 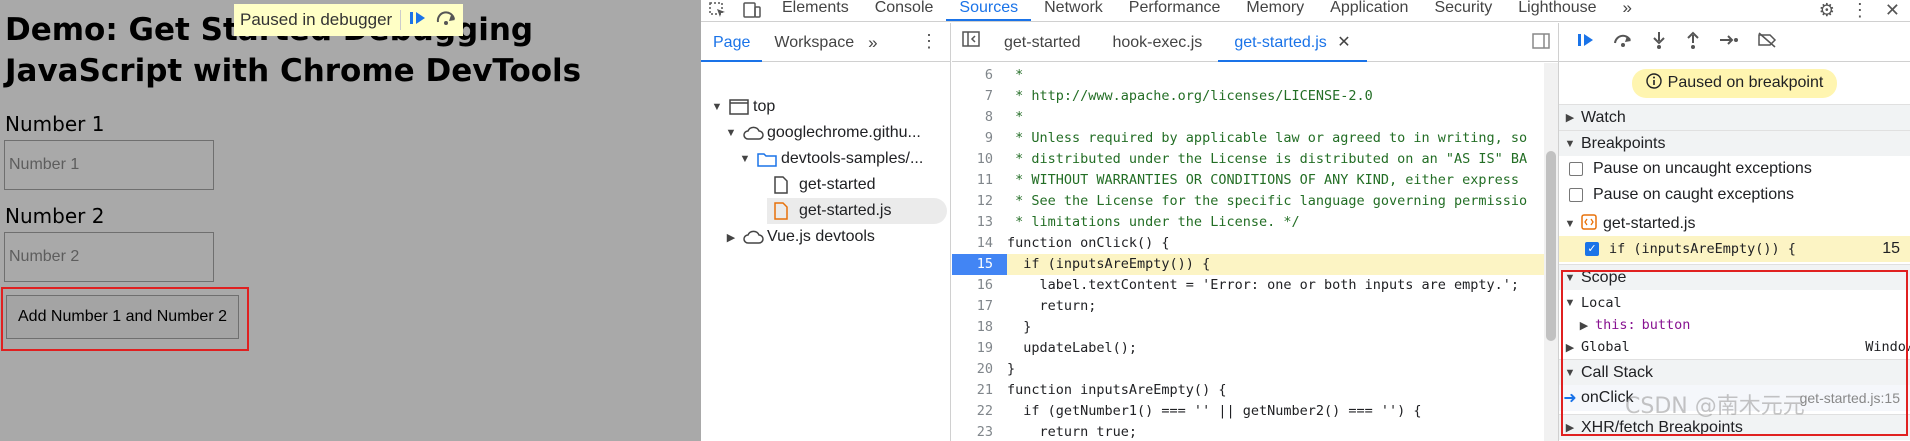 I want to click on line-number: 9, so click(x=979, y=138).